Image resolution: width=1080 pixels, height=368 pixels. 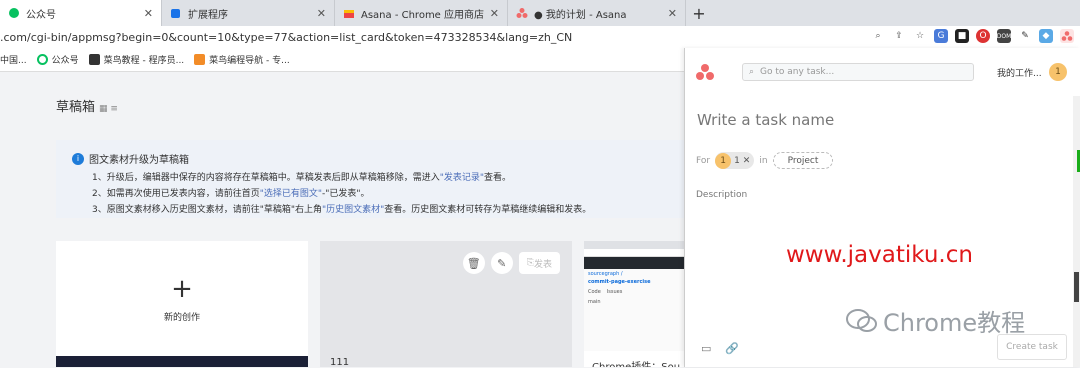 I want to click on star-icon: ☆, so click(x=920, y=36).